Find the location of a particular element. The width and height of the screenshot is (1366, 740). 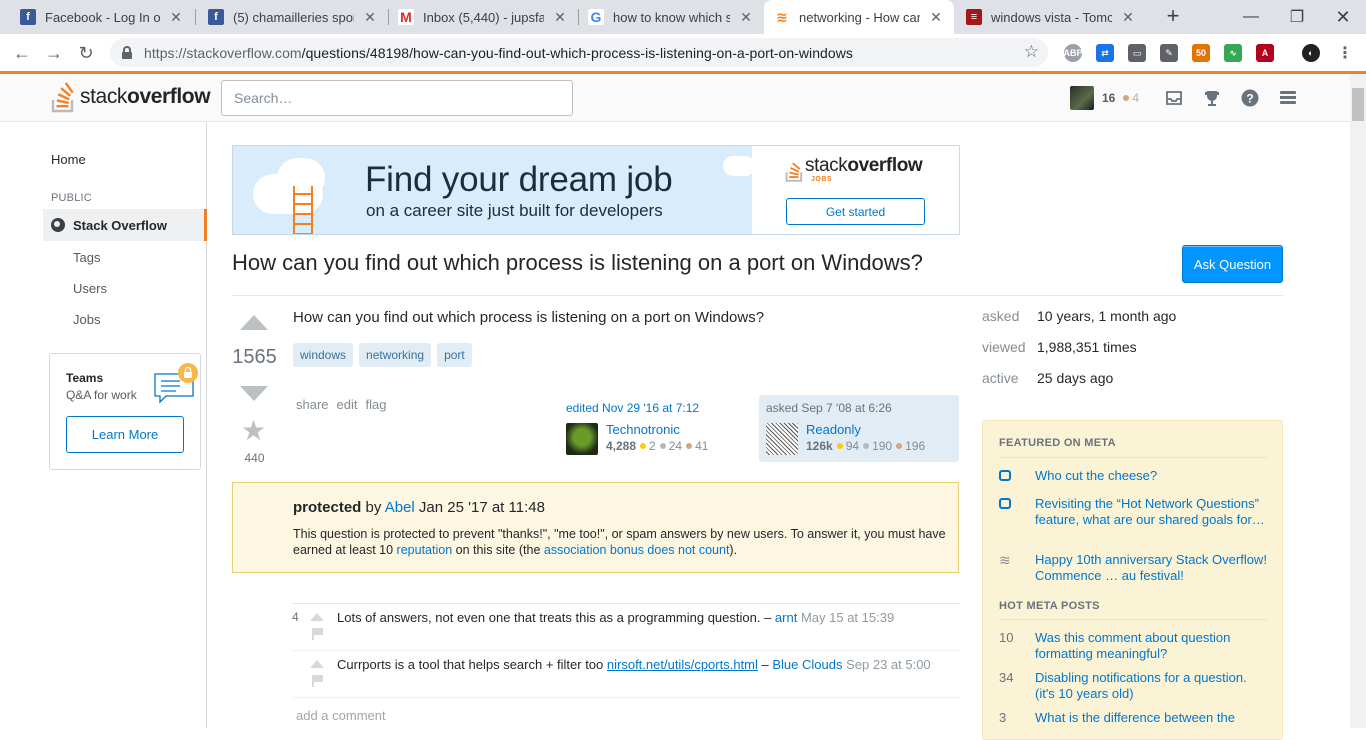

forward-icon: → is located at coordinates (54, 53).